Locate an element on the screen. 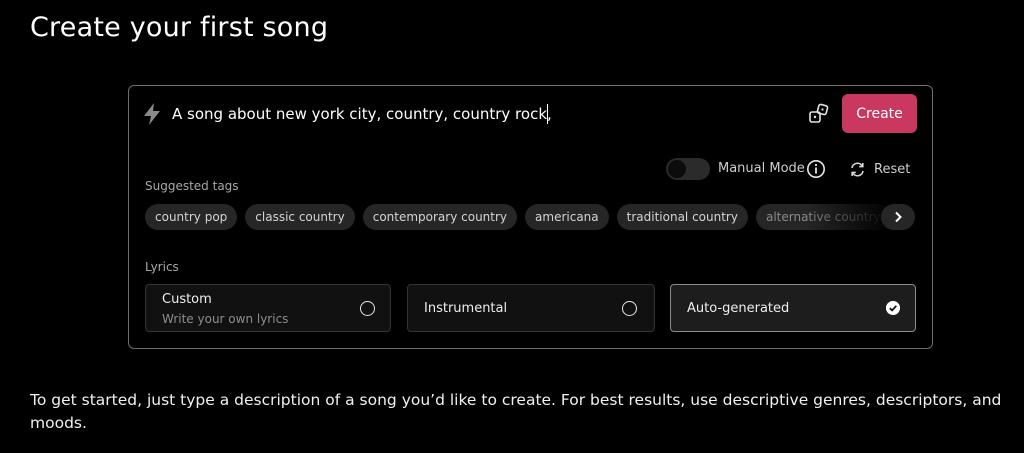  suggested-tags-label: Suggested tags is located at coordinates (192, 186).